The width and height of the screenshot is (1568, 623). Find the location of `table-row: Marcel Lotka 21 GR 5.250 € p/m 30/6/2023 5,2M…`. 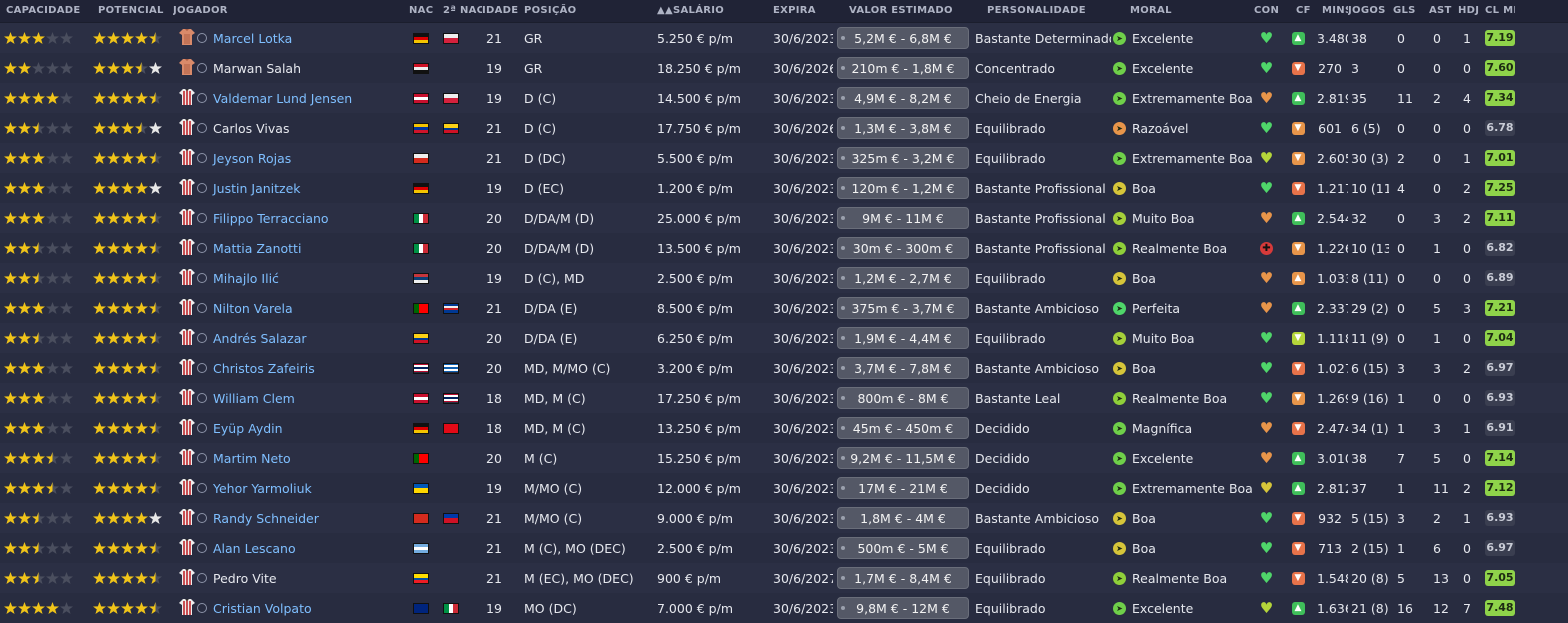

table-row: Marcel Lotka 21 GR 5.250 € p/m 30/6/2023 5,2M… is located at coordinates (784, 38).